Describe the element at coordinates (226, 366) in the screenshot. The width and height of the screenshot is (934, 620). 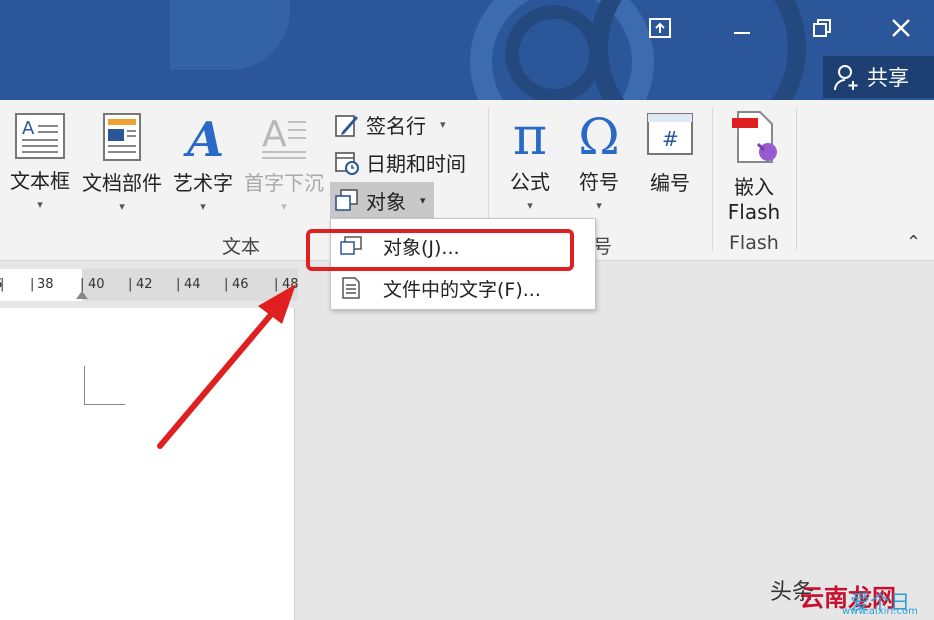
I see `annotation-arrow` at that location.